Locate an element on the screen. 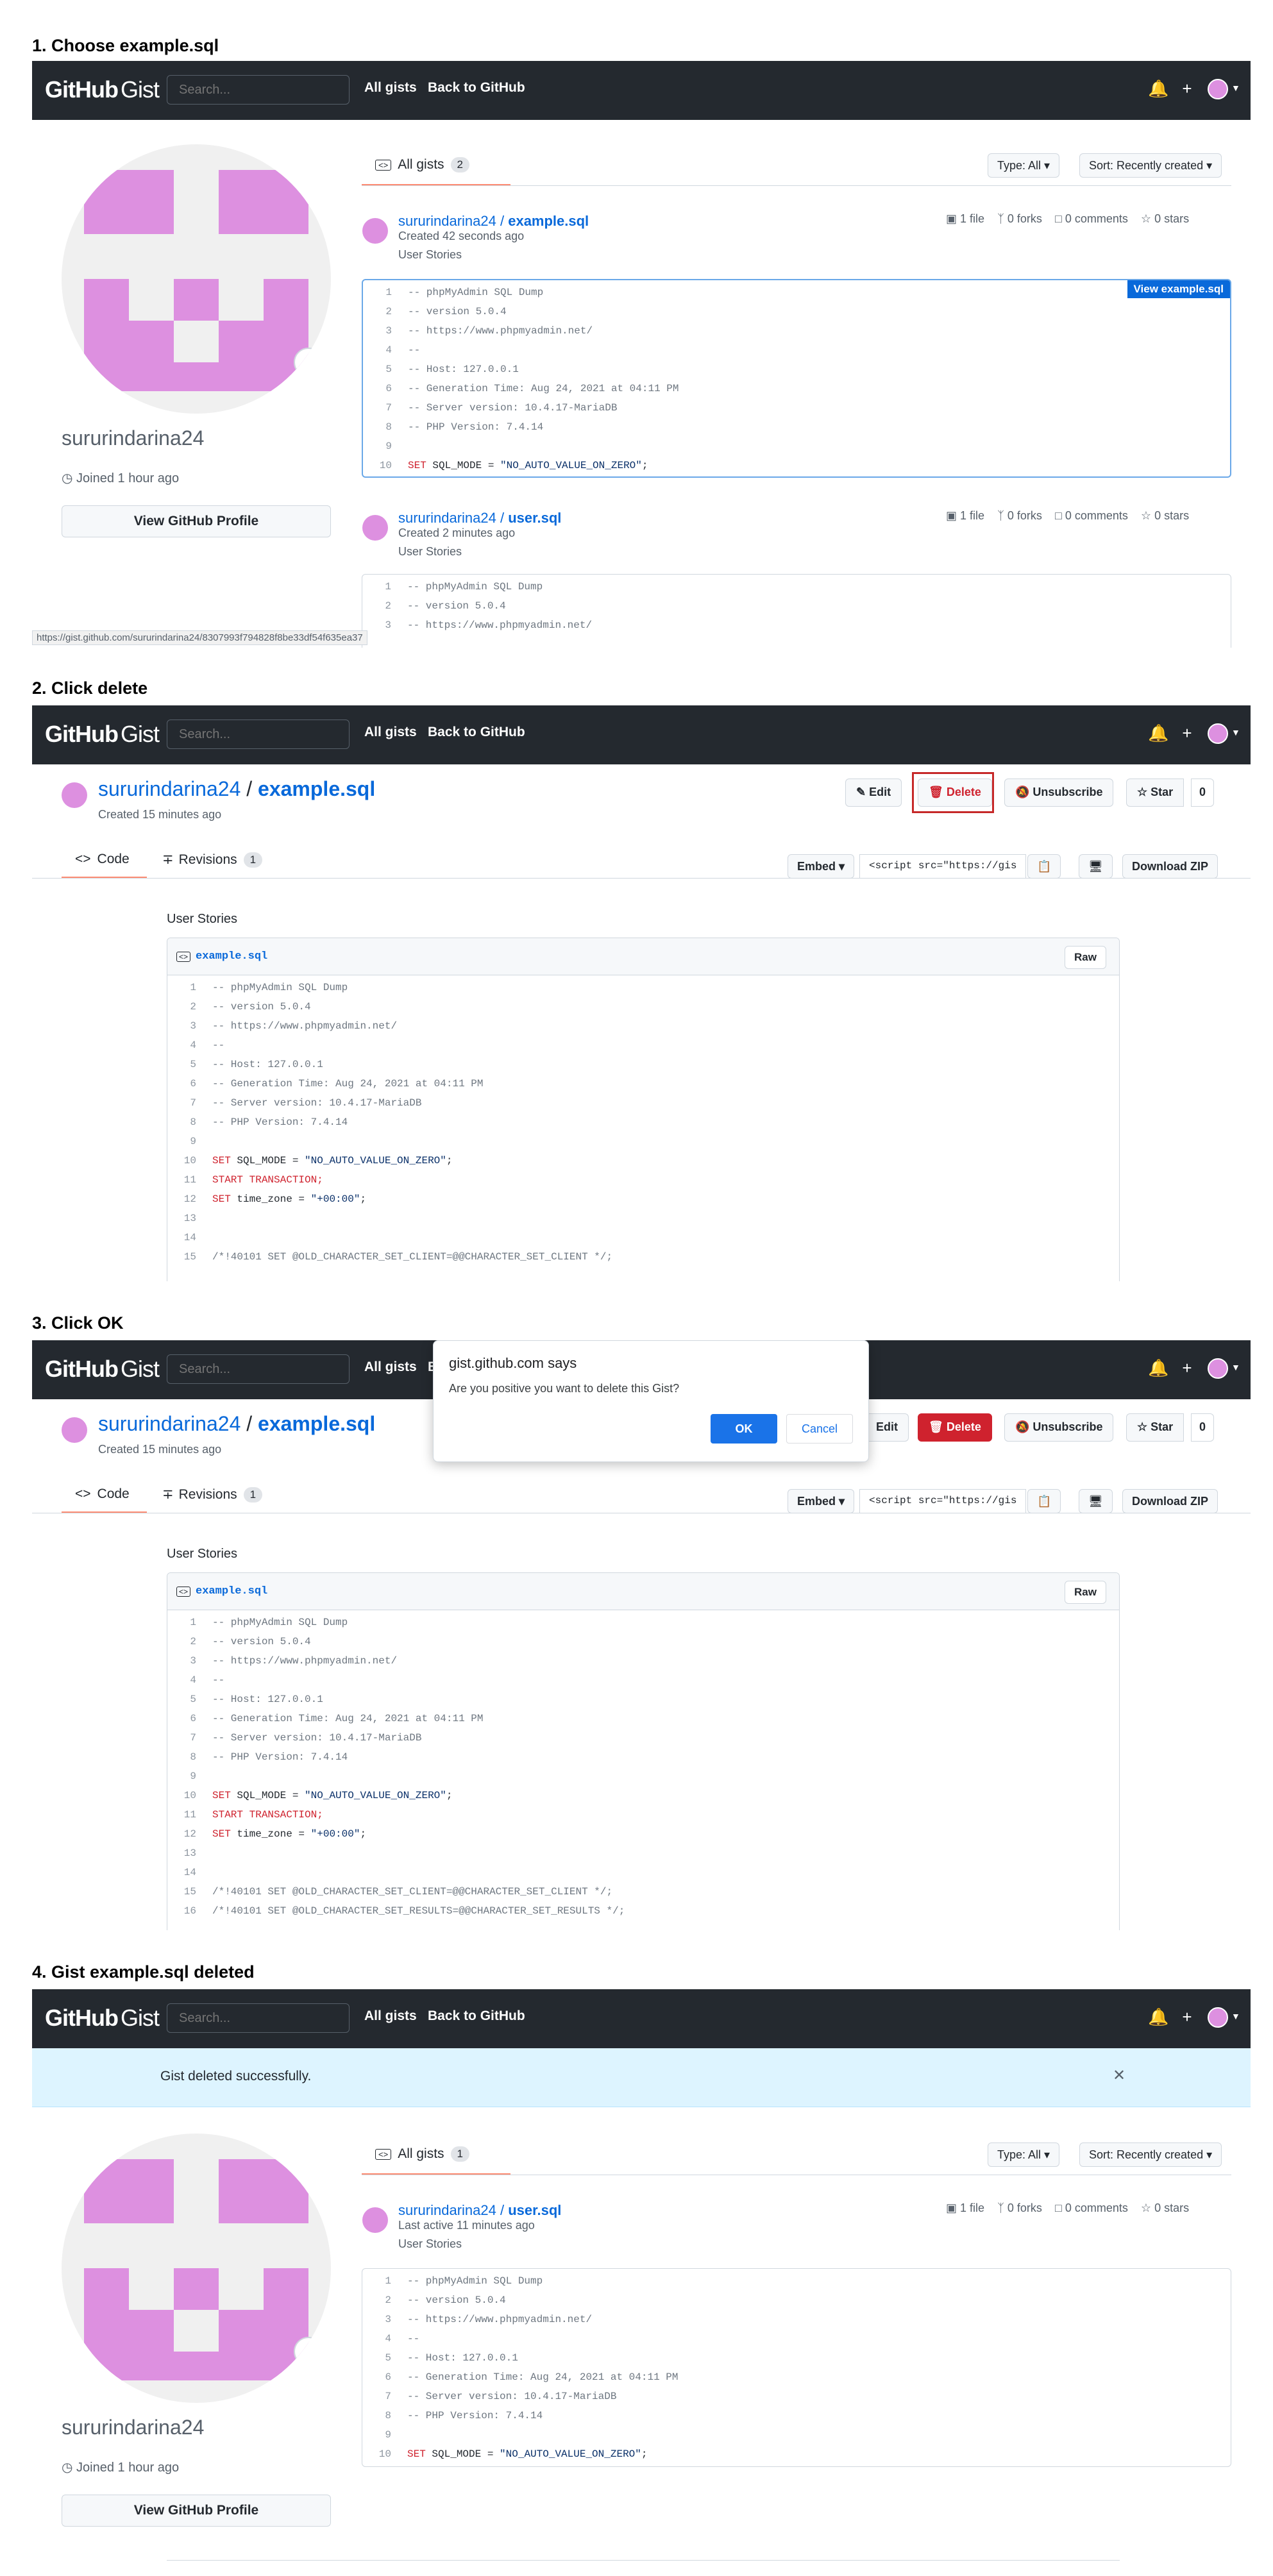 The image size is (1273, 2576). tab-all-gists: <> All gists 1 is located at coordinates (422, 2154).